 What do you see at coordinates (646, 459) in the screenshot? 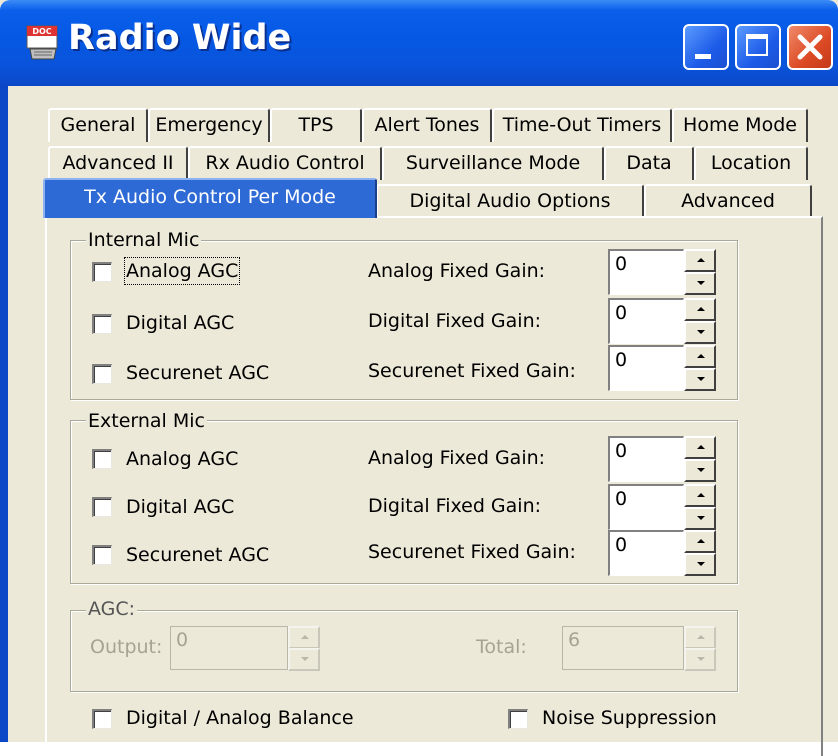
I see `external-analog-gain-input: 0` at bounding box center [646, 459].